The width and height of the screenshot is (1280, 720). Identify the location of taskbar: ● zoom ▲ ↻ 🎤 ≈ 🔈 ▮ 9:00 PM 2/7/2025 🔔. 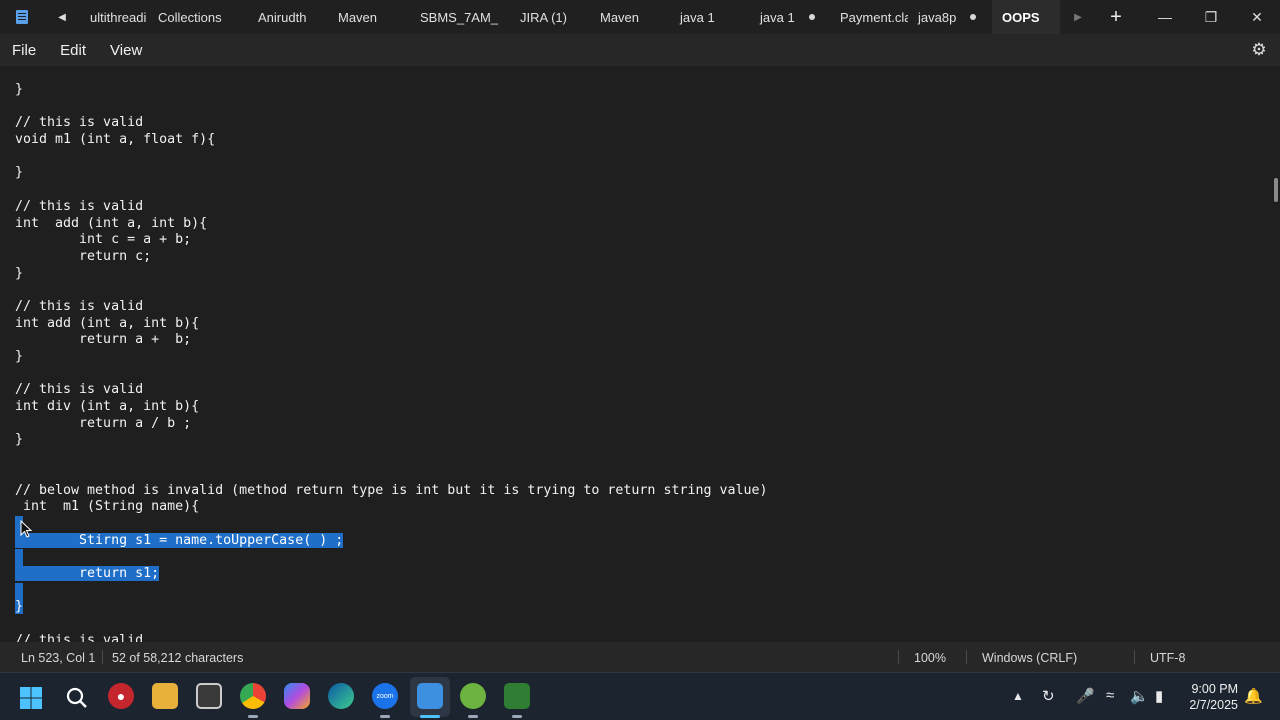
(640, 696).